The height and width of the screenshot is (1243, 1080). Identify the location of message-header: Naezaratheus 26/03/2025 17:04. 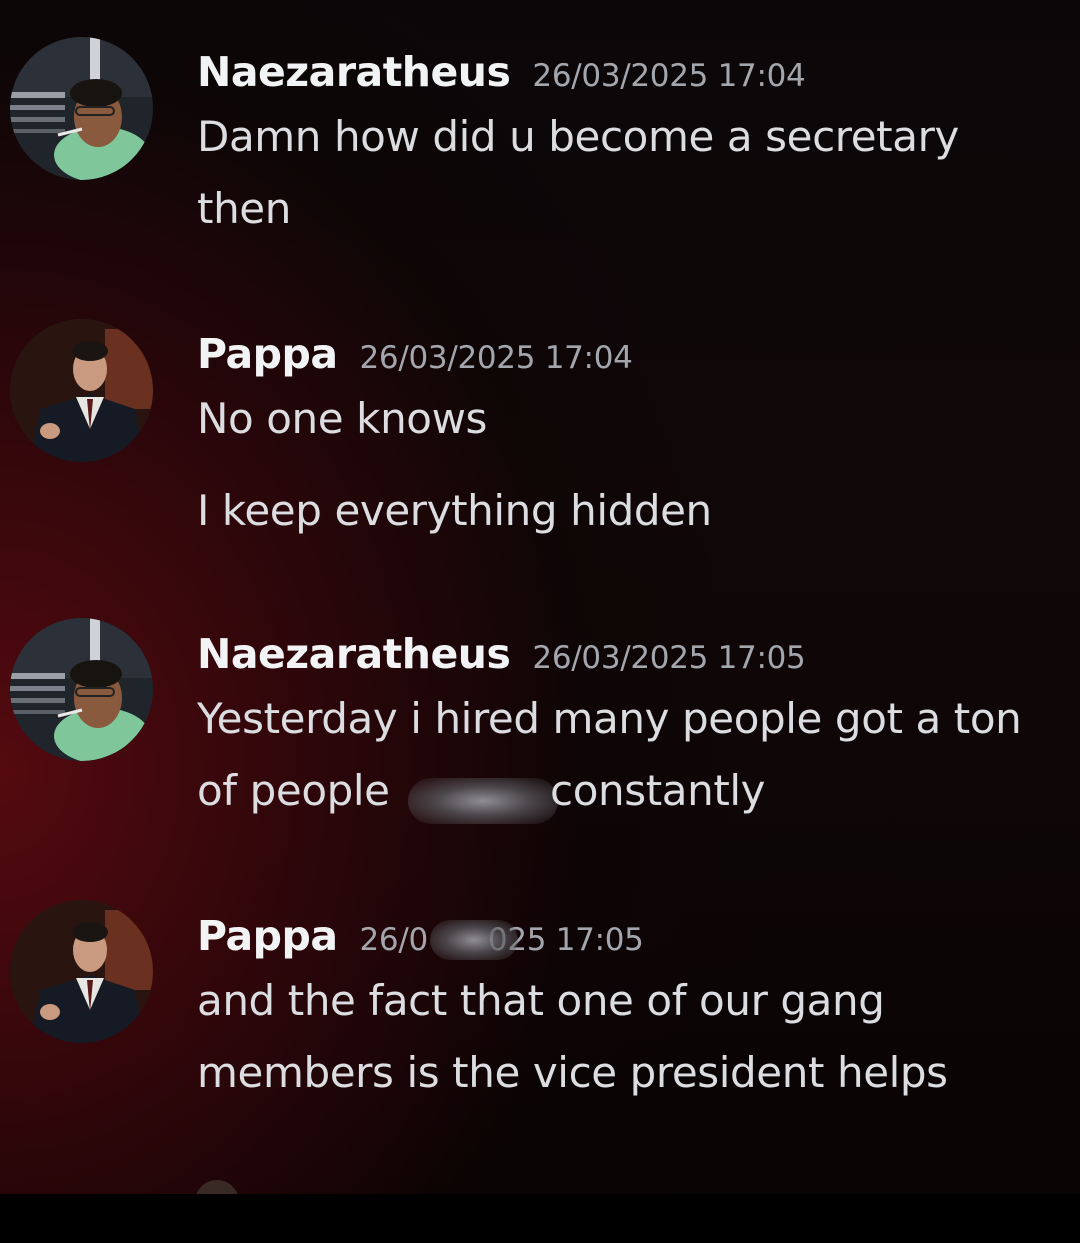
(501, 72).